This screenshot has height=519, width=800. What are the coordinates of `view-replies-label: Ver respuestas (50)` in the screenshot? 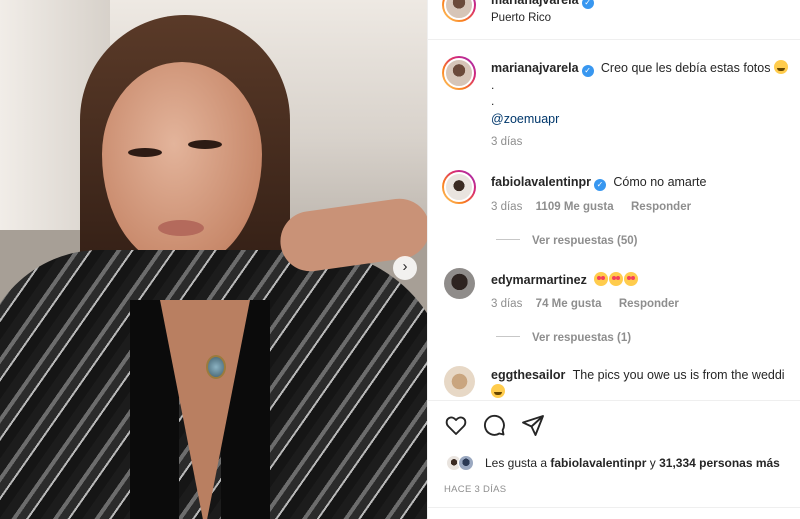 It's located at (584, 241).